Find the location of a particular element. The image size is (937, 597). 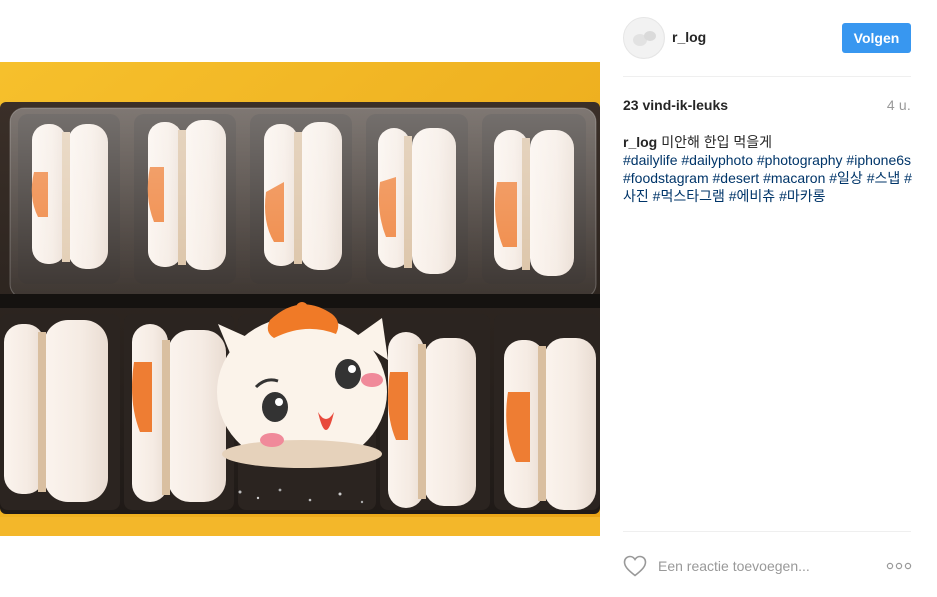

more-options-icon is located at coordinates (899, 566).